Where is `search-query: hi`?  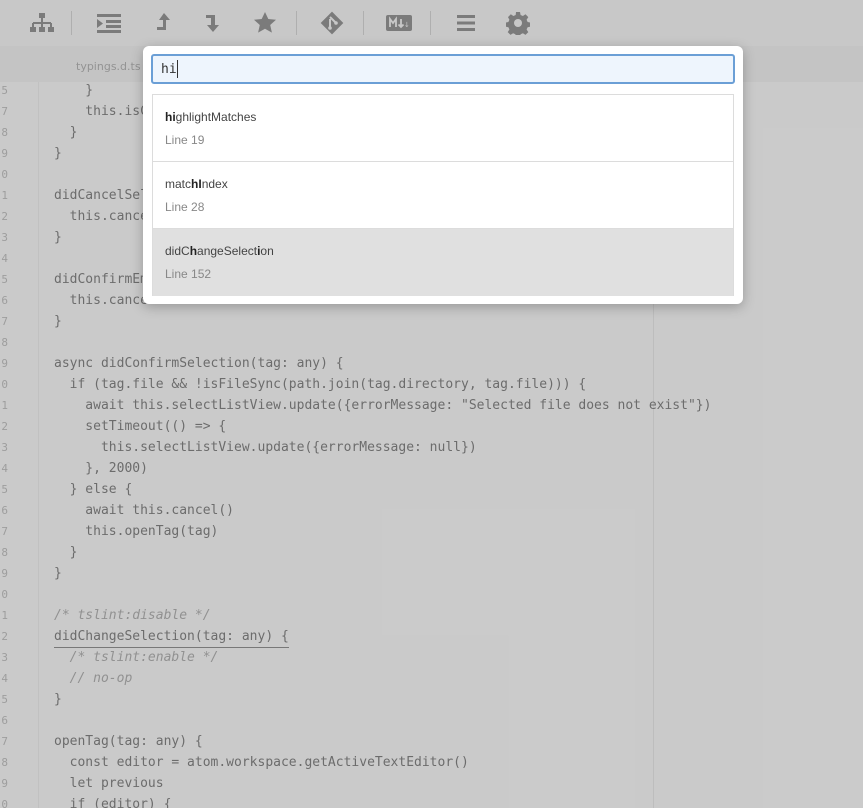 search-query: hi is located at coordinates (169, 69).